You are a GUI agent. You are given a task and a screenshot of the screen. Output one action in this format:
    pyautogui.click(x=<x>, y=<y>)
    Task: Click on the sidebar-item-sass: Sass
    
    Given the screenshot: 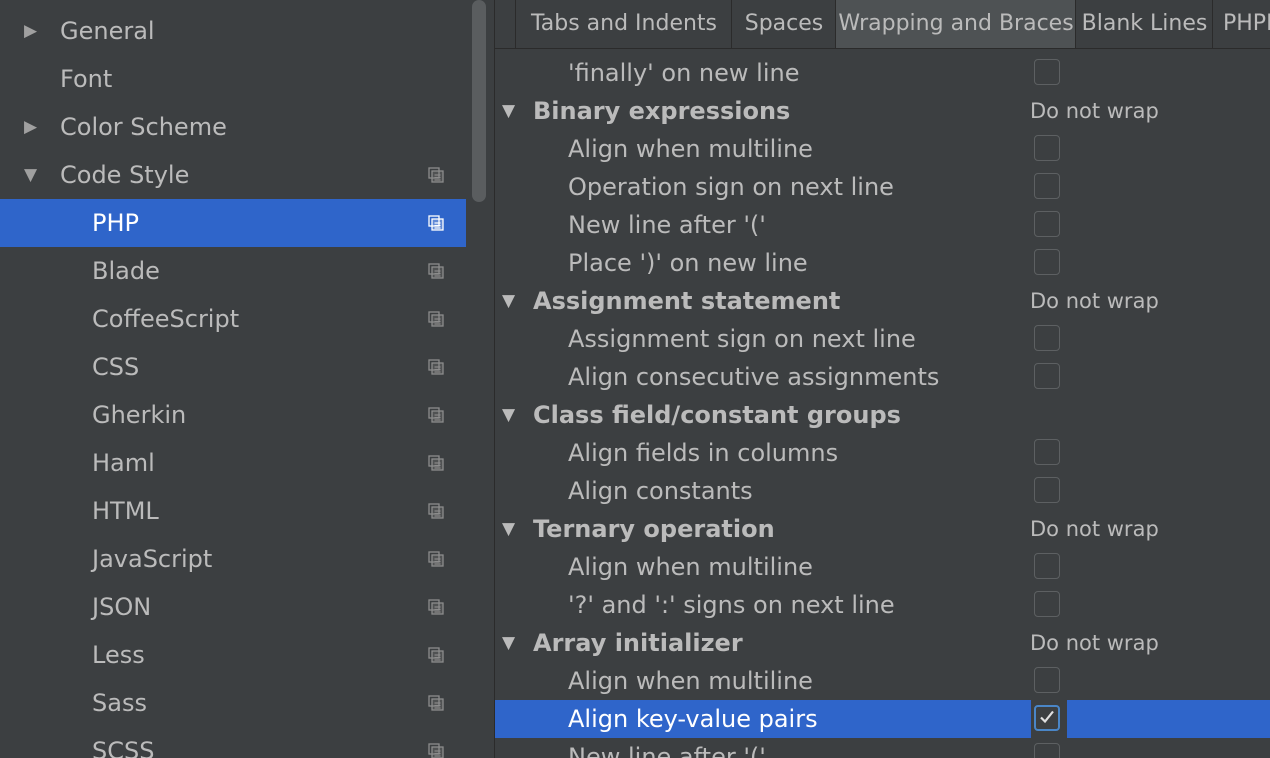 What is the action you would take?
    pyautogui.click(x=233, y=703)
    